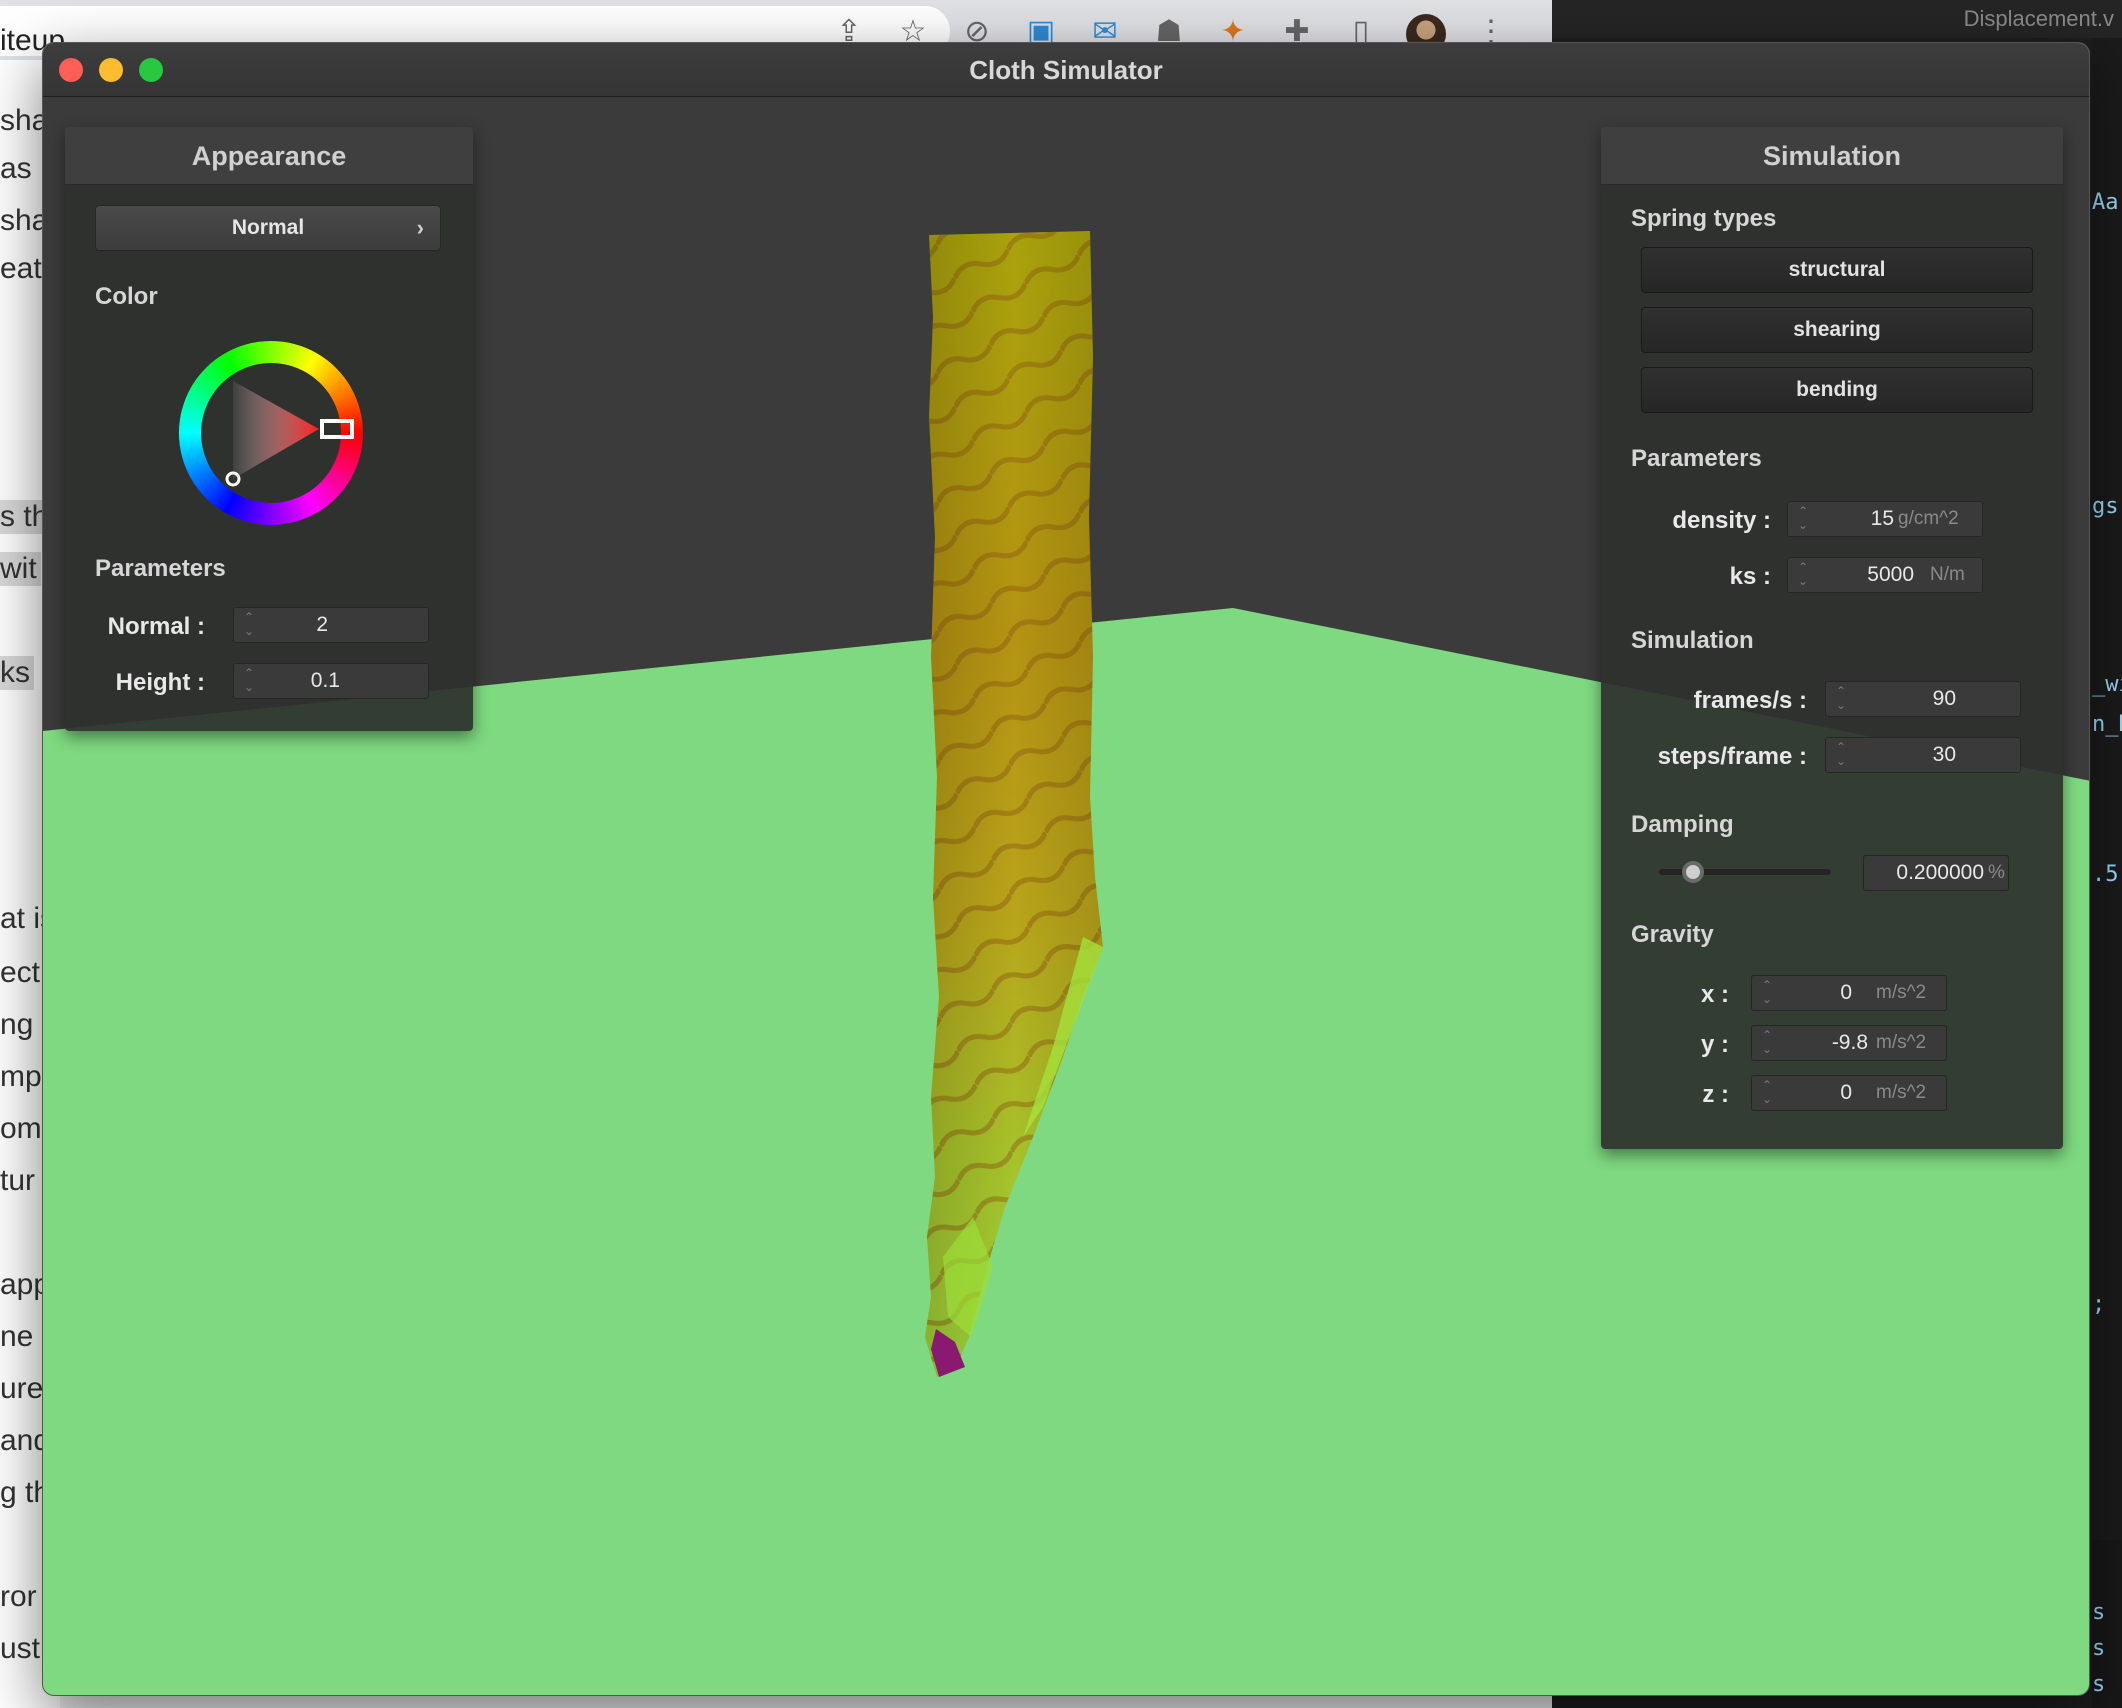  What do you see at coordinates (1692, 640) in the screenshot?
I see `simulation-section-label: Simulation` at bounding box center [1692, 640].